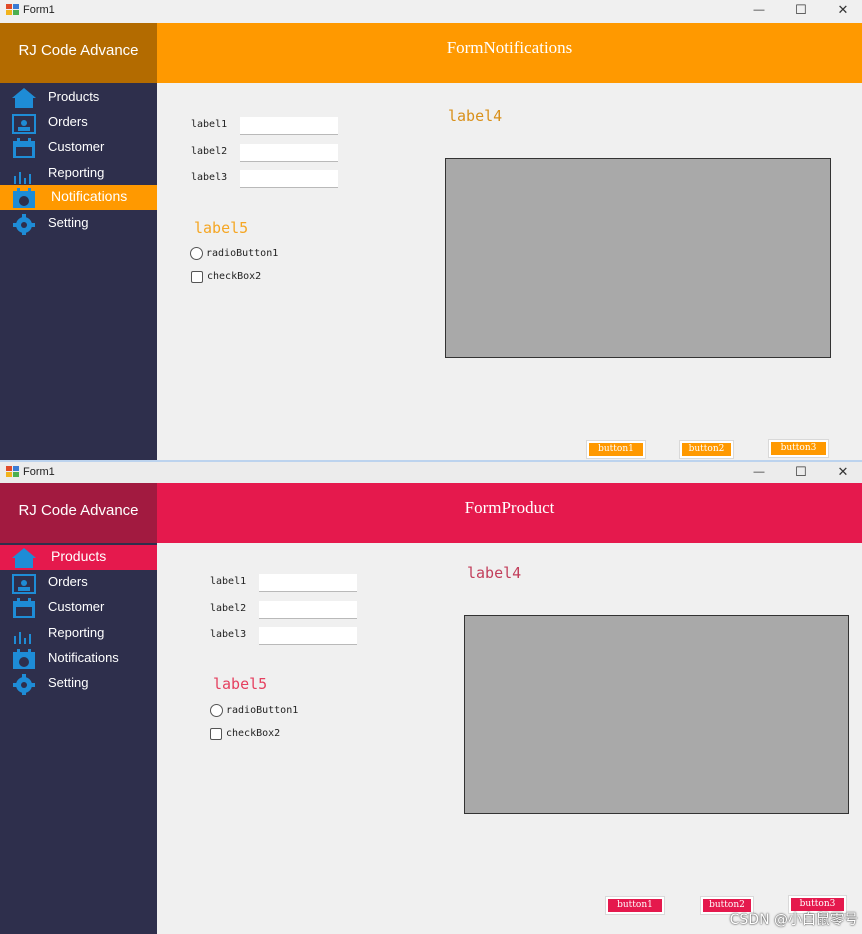 The width and height of the screenshot is (862, 934). What do you see at coordinates (793, 920) in the screenshot?
I see `watermark: CSDN @小白鼠零号` at bounding box center [793, 920].